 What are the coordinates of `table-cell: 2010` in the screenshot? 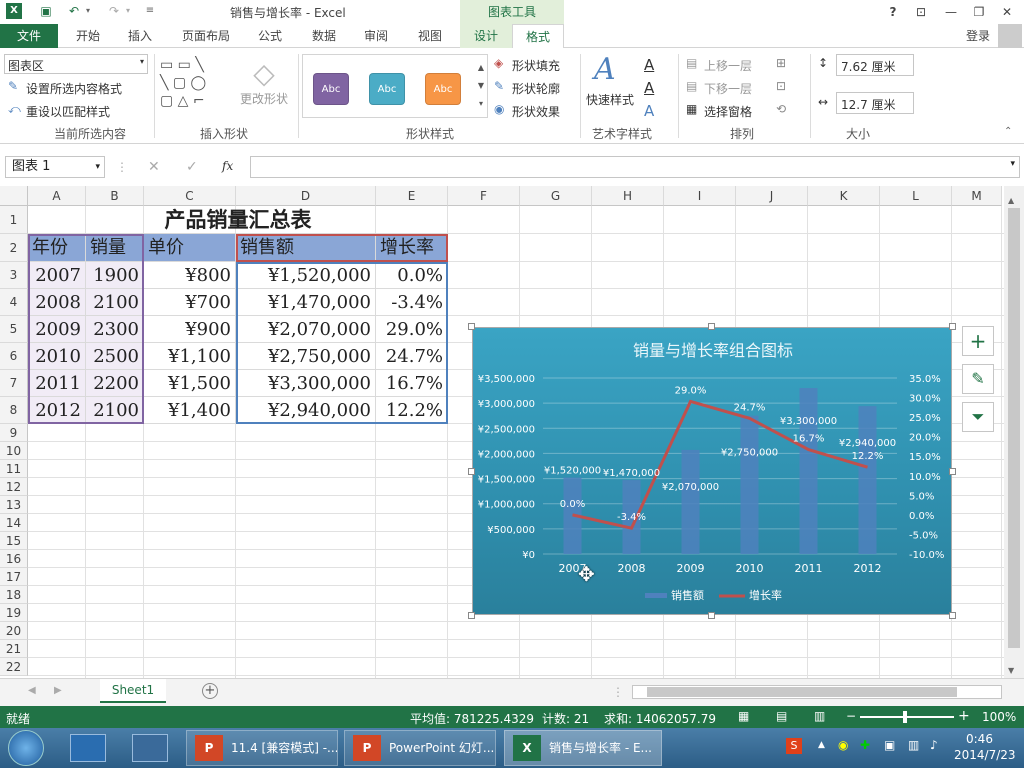 It's located at (57, 356).